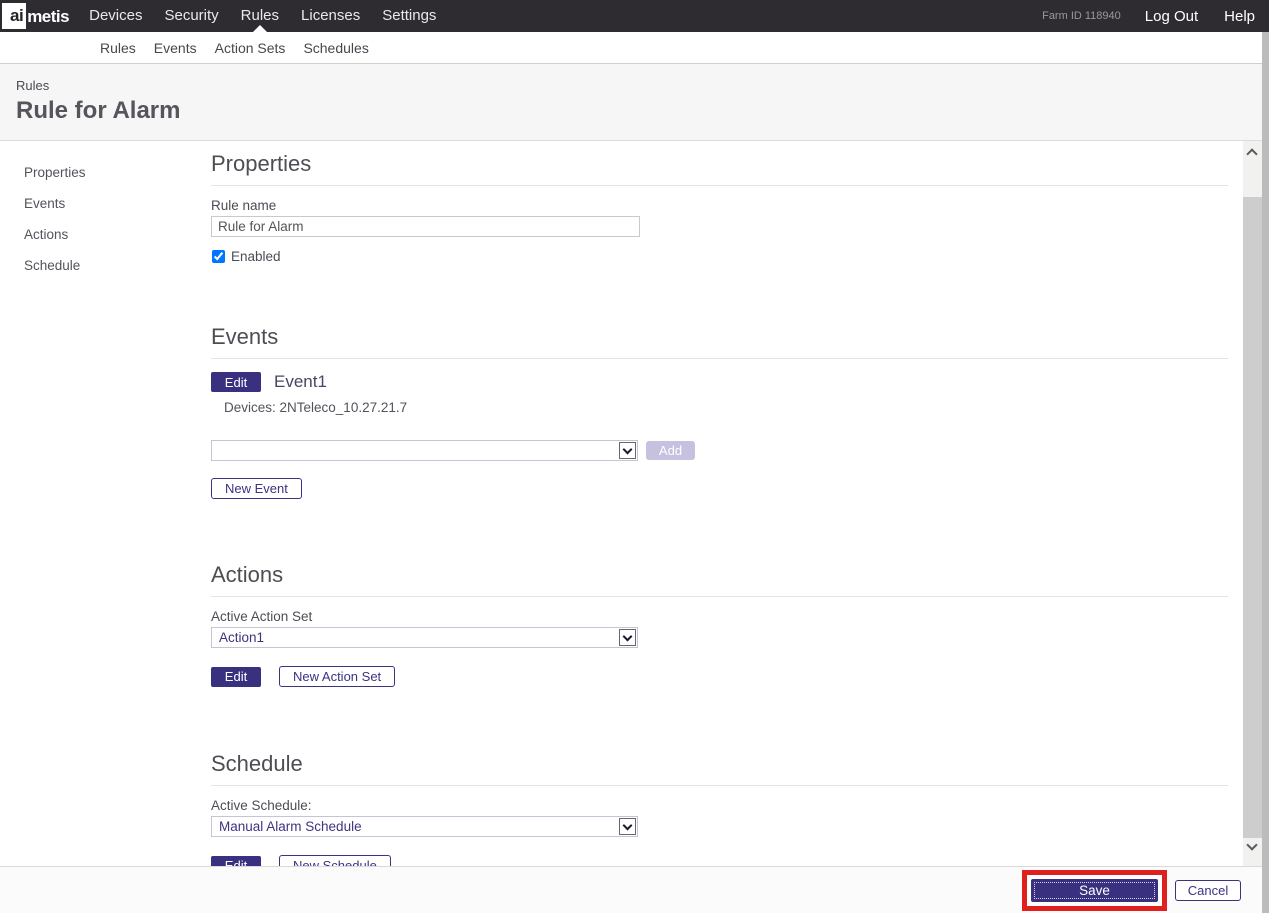 Image resolution: width=1269 pixels, height=913 pixels. Describe the element at coordinates (115, 16) in the screenshot. I see `nav-item-devices: Devices` at that location.